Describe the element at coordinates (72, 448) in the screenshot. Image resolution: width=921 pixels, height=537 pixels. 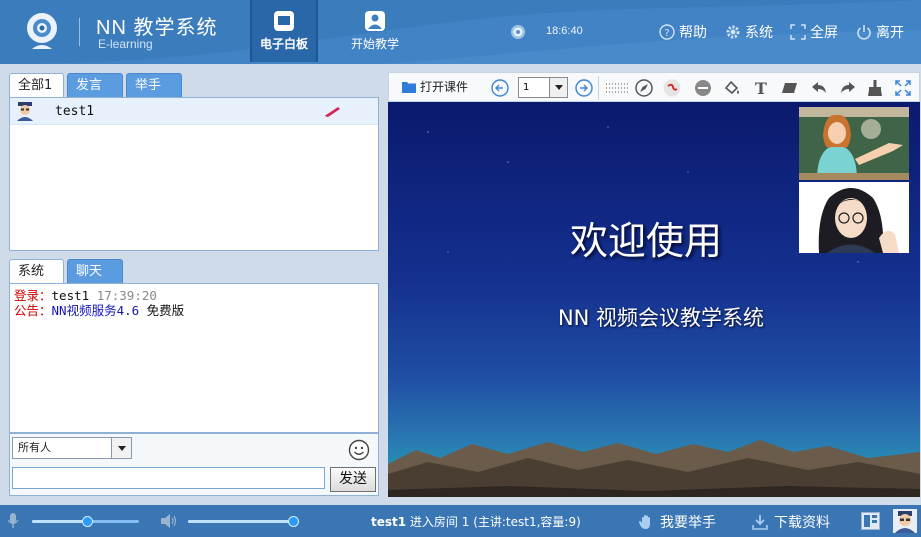
I see `recipient-select: 所有人` at that location.